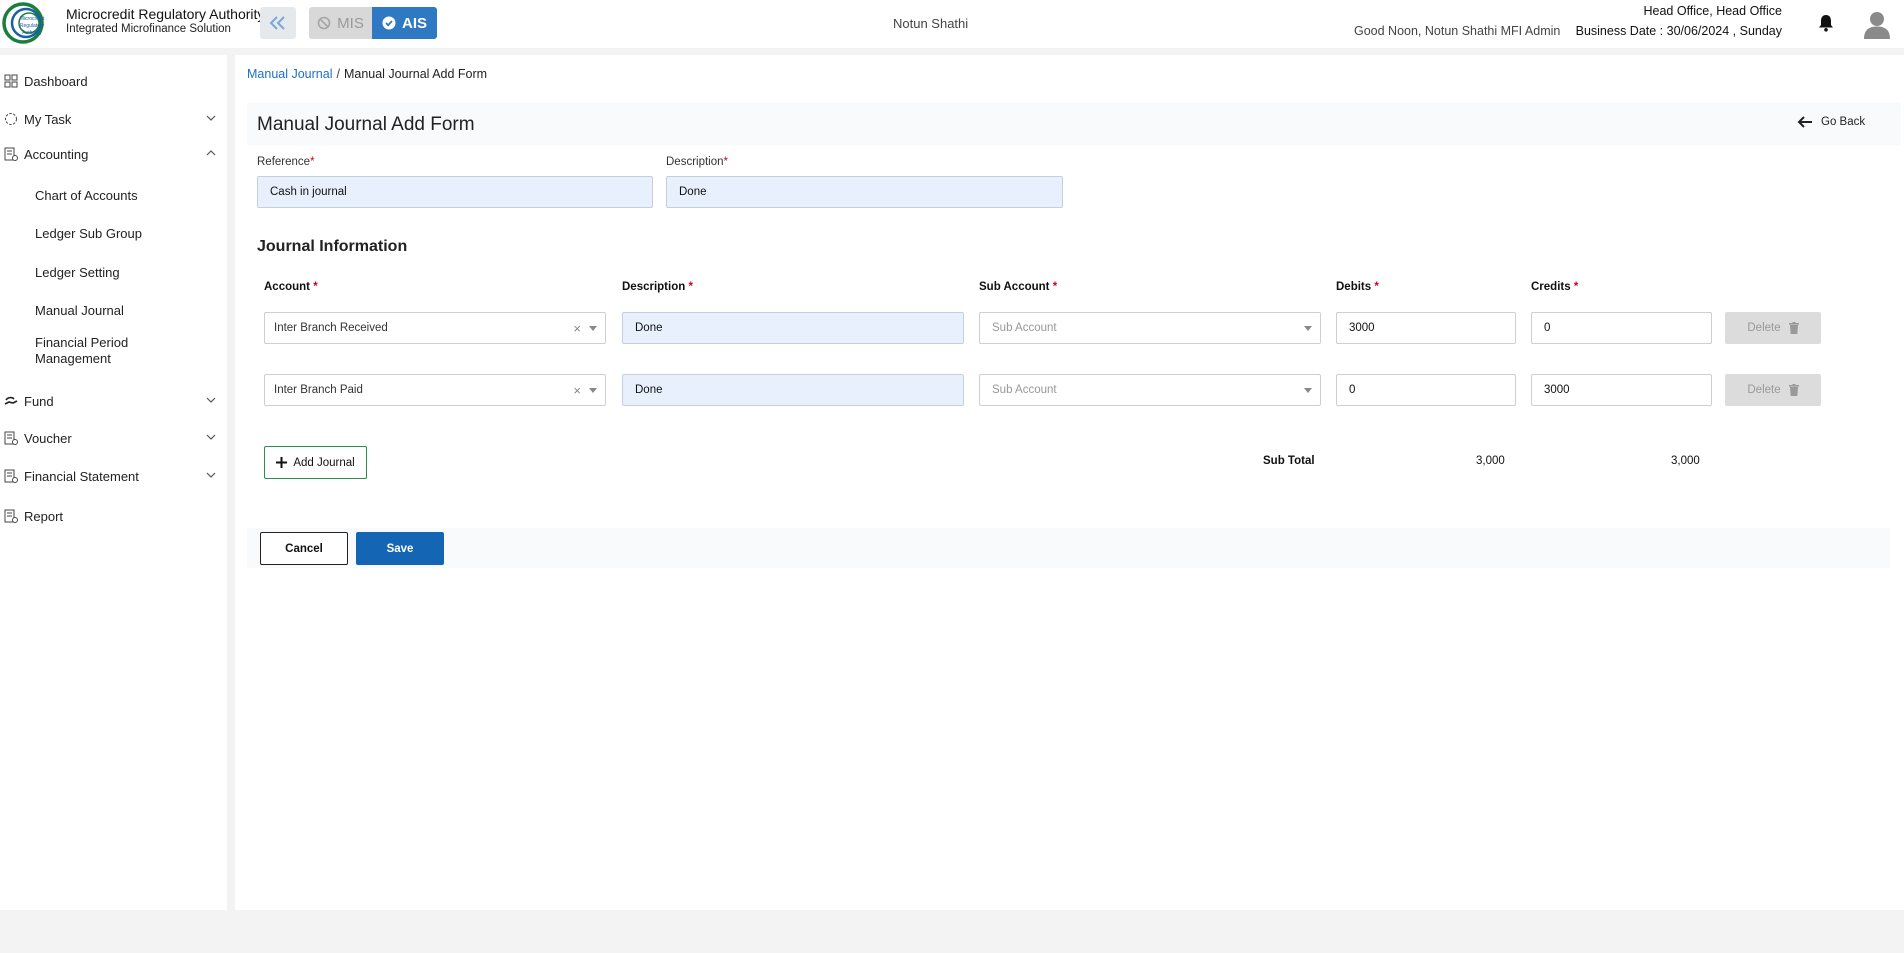  I want to click on sidebar-subitem-chart-of-accounts: Chart of Accounts, so click(86, 196).